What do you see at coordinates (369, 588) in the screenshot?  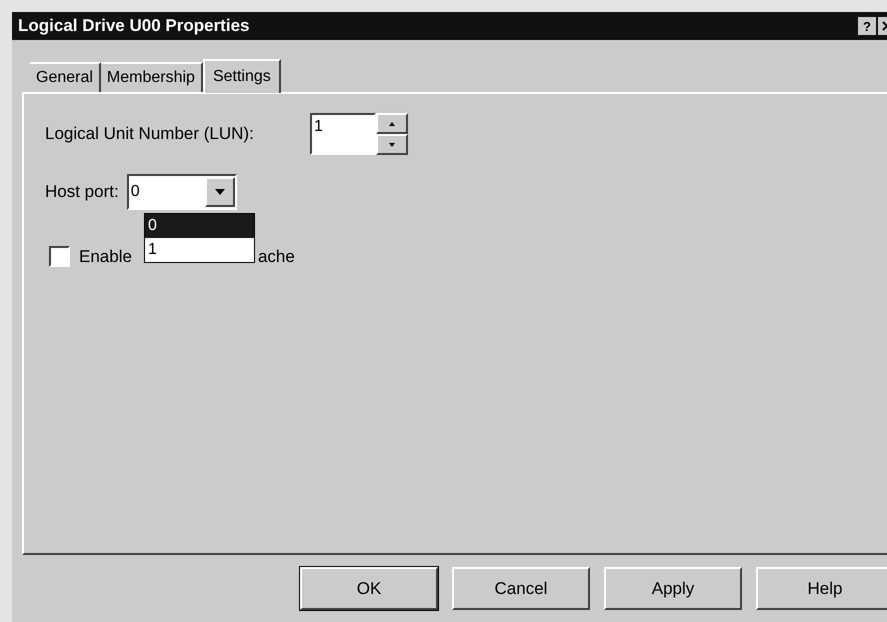 I see `dialog-button: OK` at bounding box center [369, 588].